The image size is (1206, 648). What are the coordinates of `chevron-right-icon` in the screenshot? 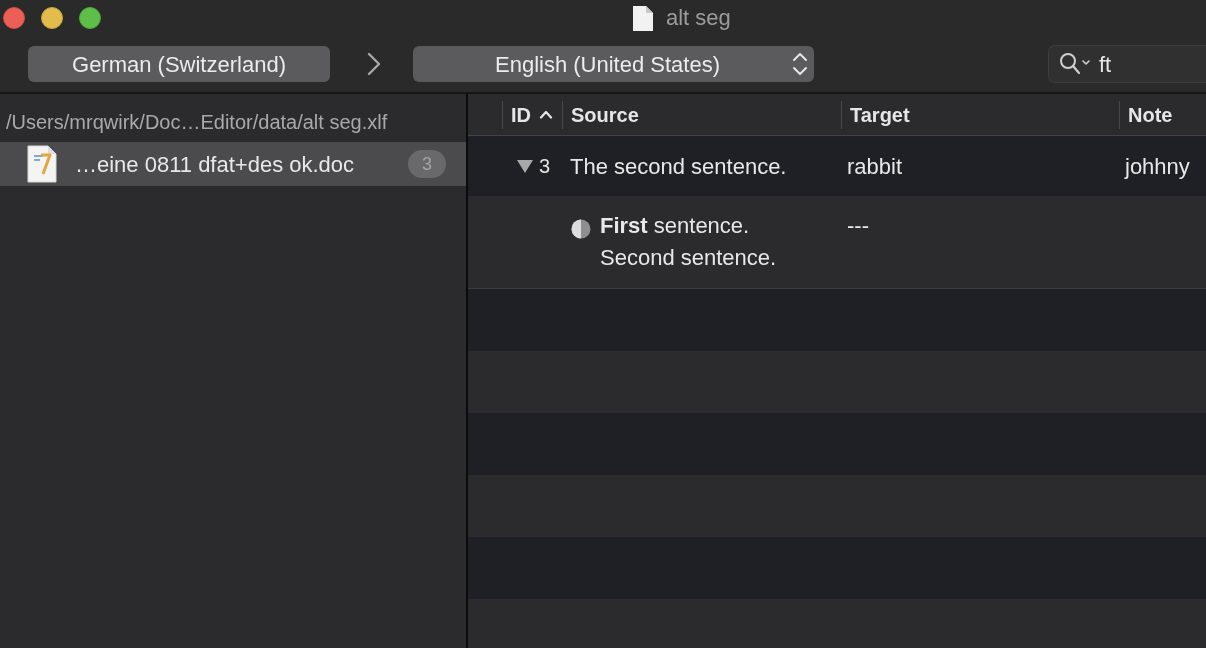 It's located at (374, 64).